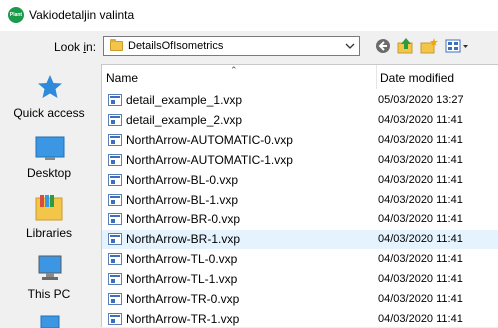 The width and height of the screenshot is (498, 328). What do you see at coordinates (231, 46) in the screenshot?
I see `look-in-dropdown: DetailsOfIsometrics` at bounding box center [231, 46].